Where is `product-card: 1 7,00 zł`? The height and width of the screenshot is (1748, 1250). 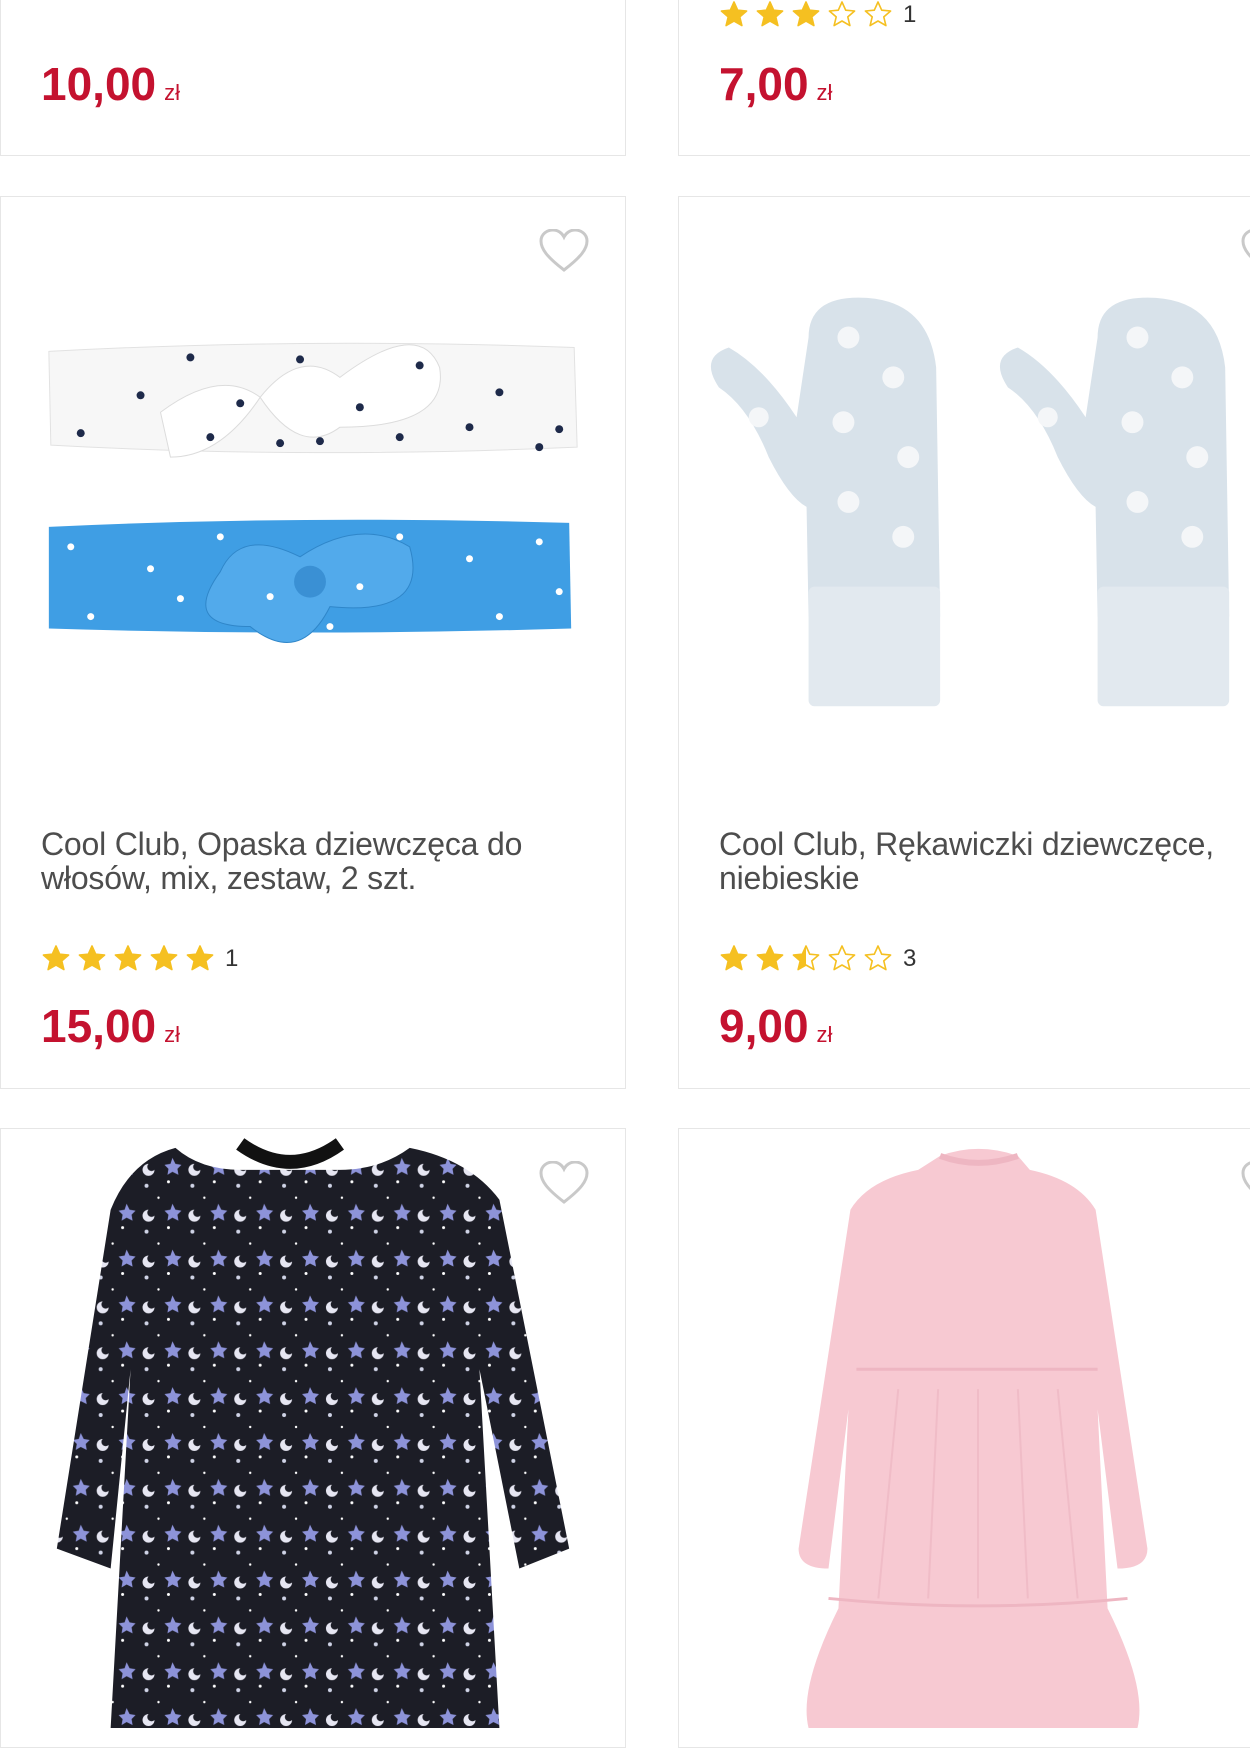
product-card: 1 7,00 zł is located at coordinates (964, 78).